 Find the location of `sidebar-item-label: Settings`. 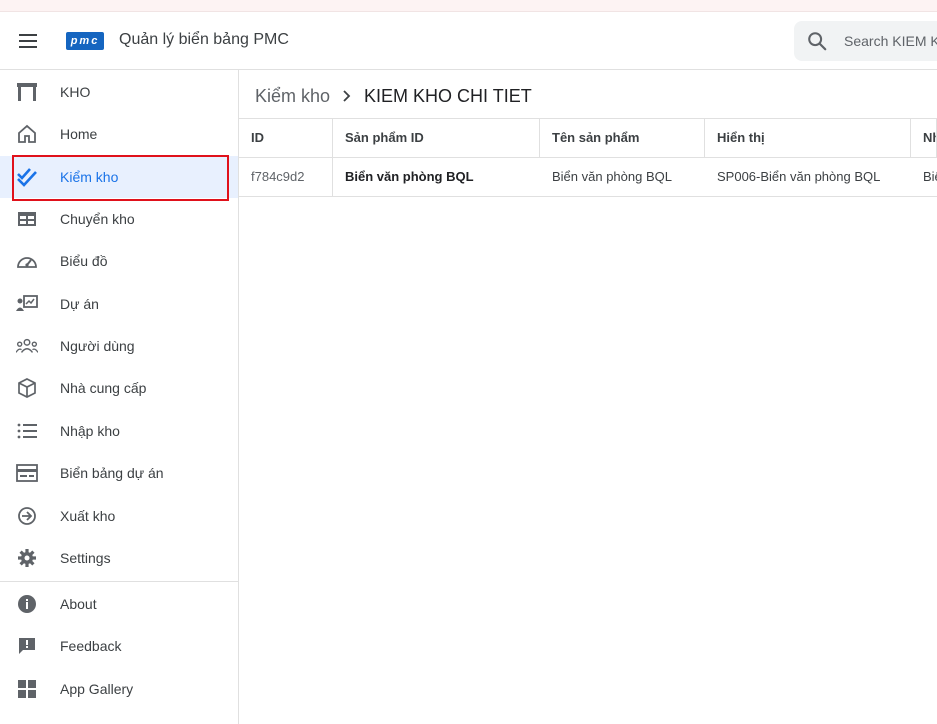

sidebar-item-label: Settings is located at coordinates (85, 558).